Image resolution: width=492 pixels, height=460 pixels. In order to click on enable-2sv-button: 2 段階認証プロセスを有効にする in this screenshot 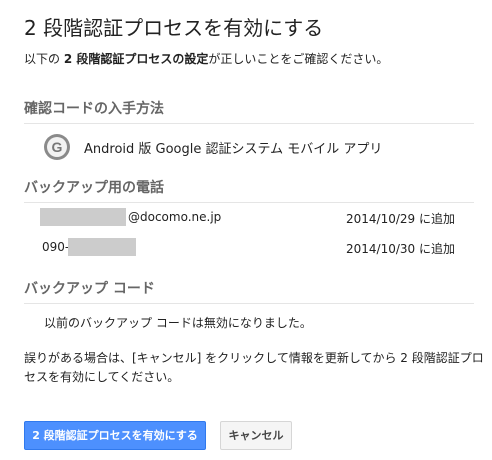, I will do `click(115, 435)`.